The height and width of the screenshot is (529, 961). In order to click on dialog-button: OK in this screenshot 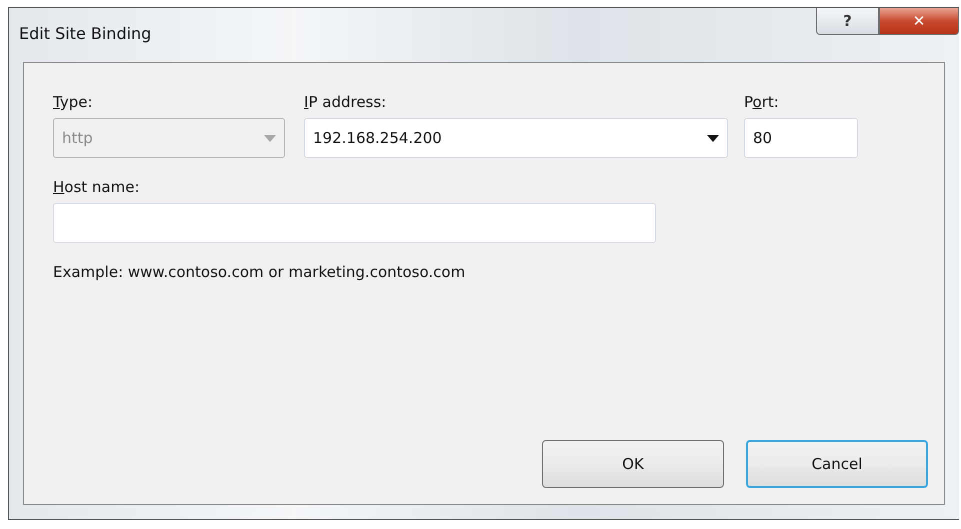, I will do `click(633, 464)`.